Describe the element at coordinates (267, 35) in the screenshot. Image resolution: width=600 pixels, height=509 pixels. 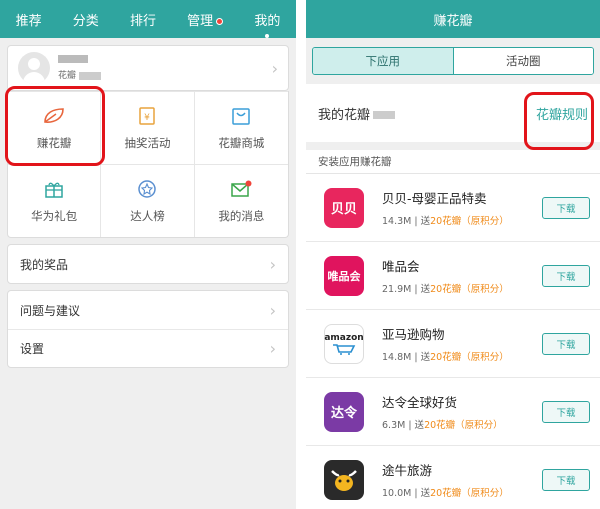
I see `active-tab-indicator` at that location.